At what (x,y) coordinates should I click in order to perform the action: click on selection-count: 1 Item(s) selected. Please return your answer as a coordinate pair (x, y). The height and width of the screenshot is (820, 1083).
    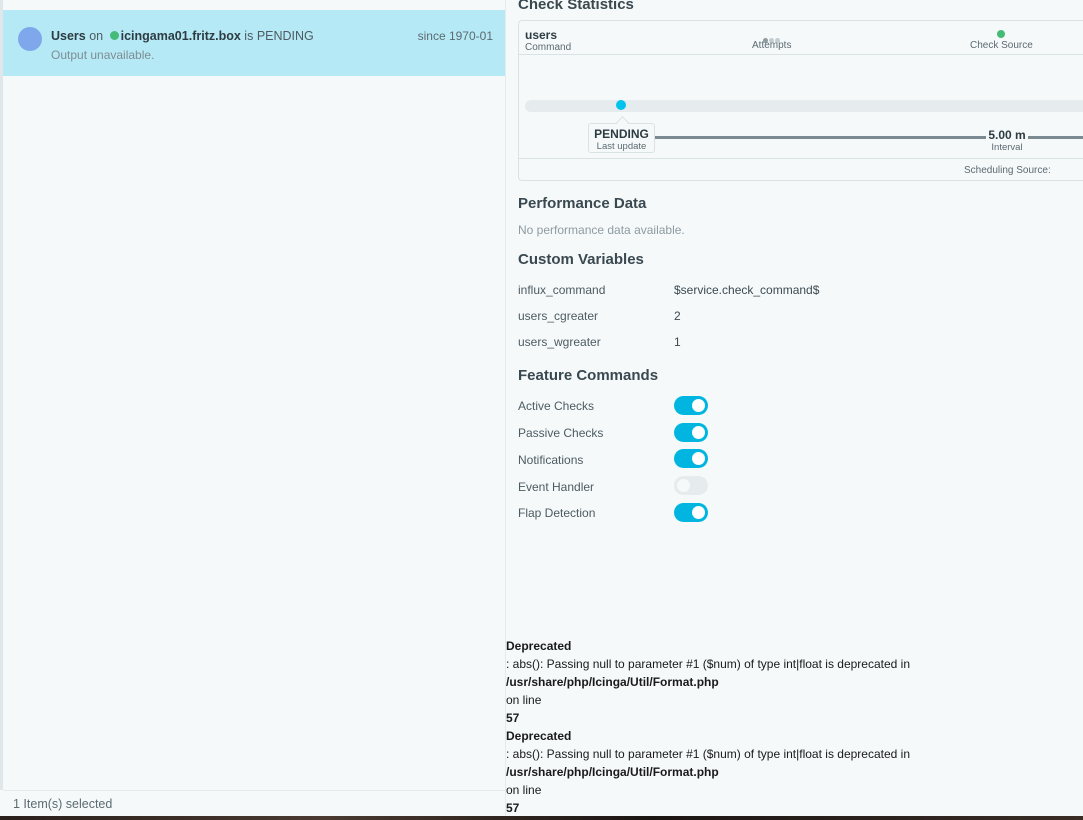
    Looking at the image, I should click on (63, 804).